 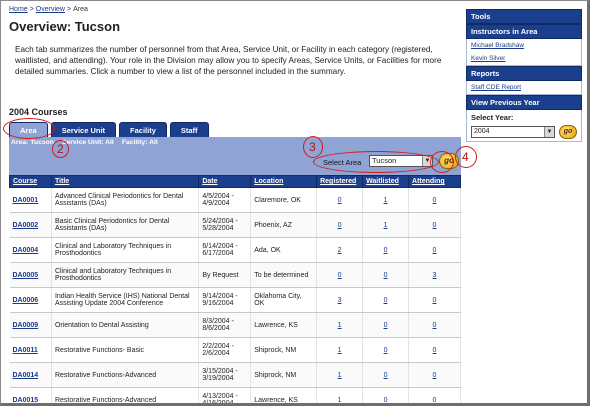 I want to click on table-cell-date: 3/15/2004 - 3/19/2004, so click(x=225, y=375).